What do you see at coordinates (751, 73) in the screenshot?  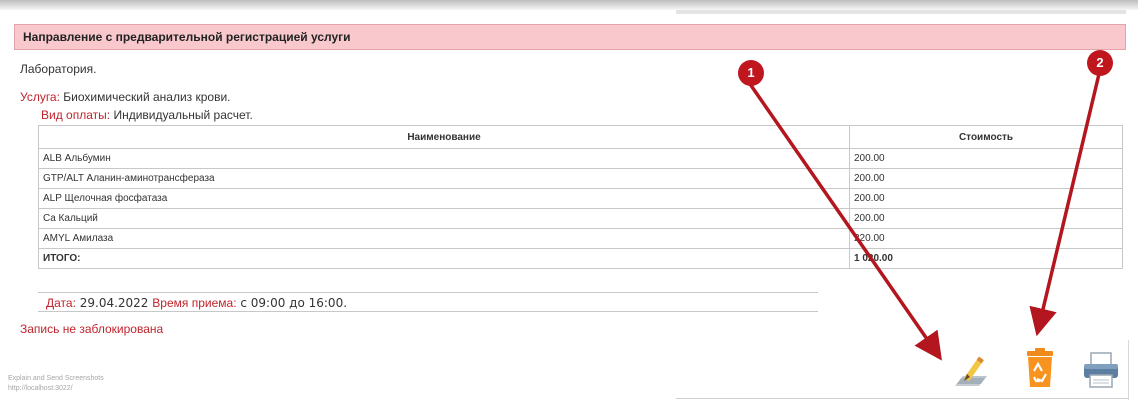 I see `annotation-badge-1: 1` at bounding box center [751, 73].